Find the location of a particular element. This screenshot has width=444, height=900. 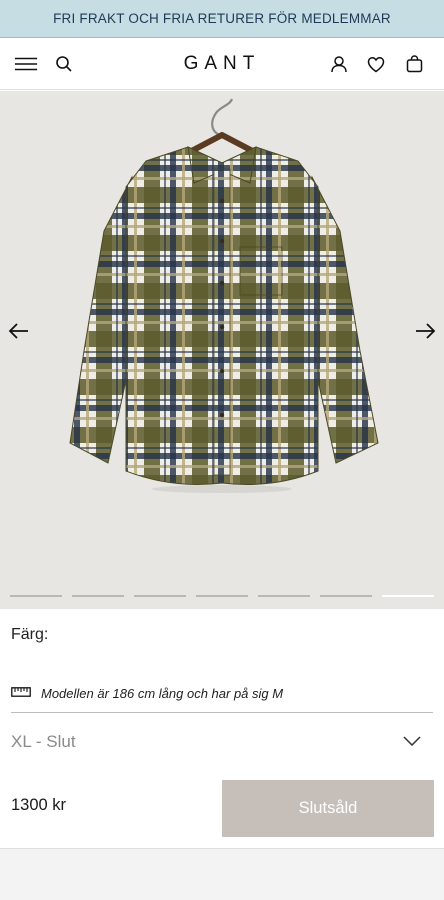

previous-image-arrow-icon is located at coordinates (19, 331).